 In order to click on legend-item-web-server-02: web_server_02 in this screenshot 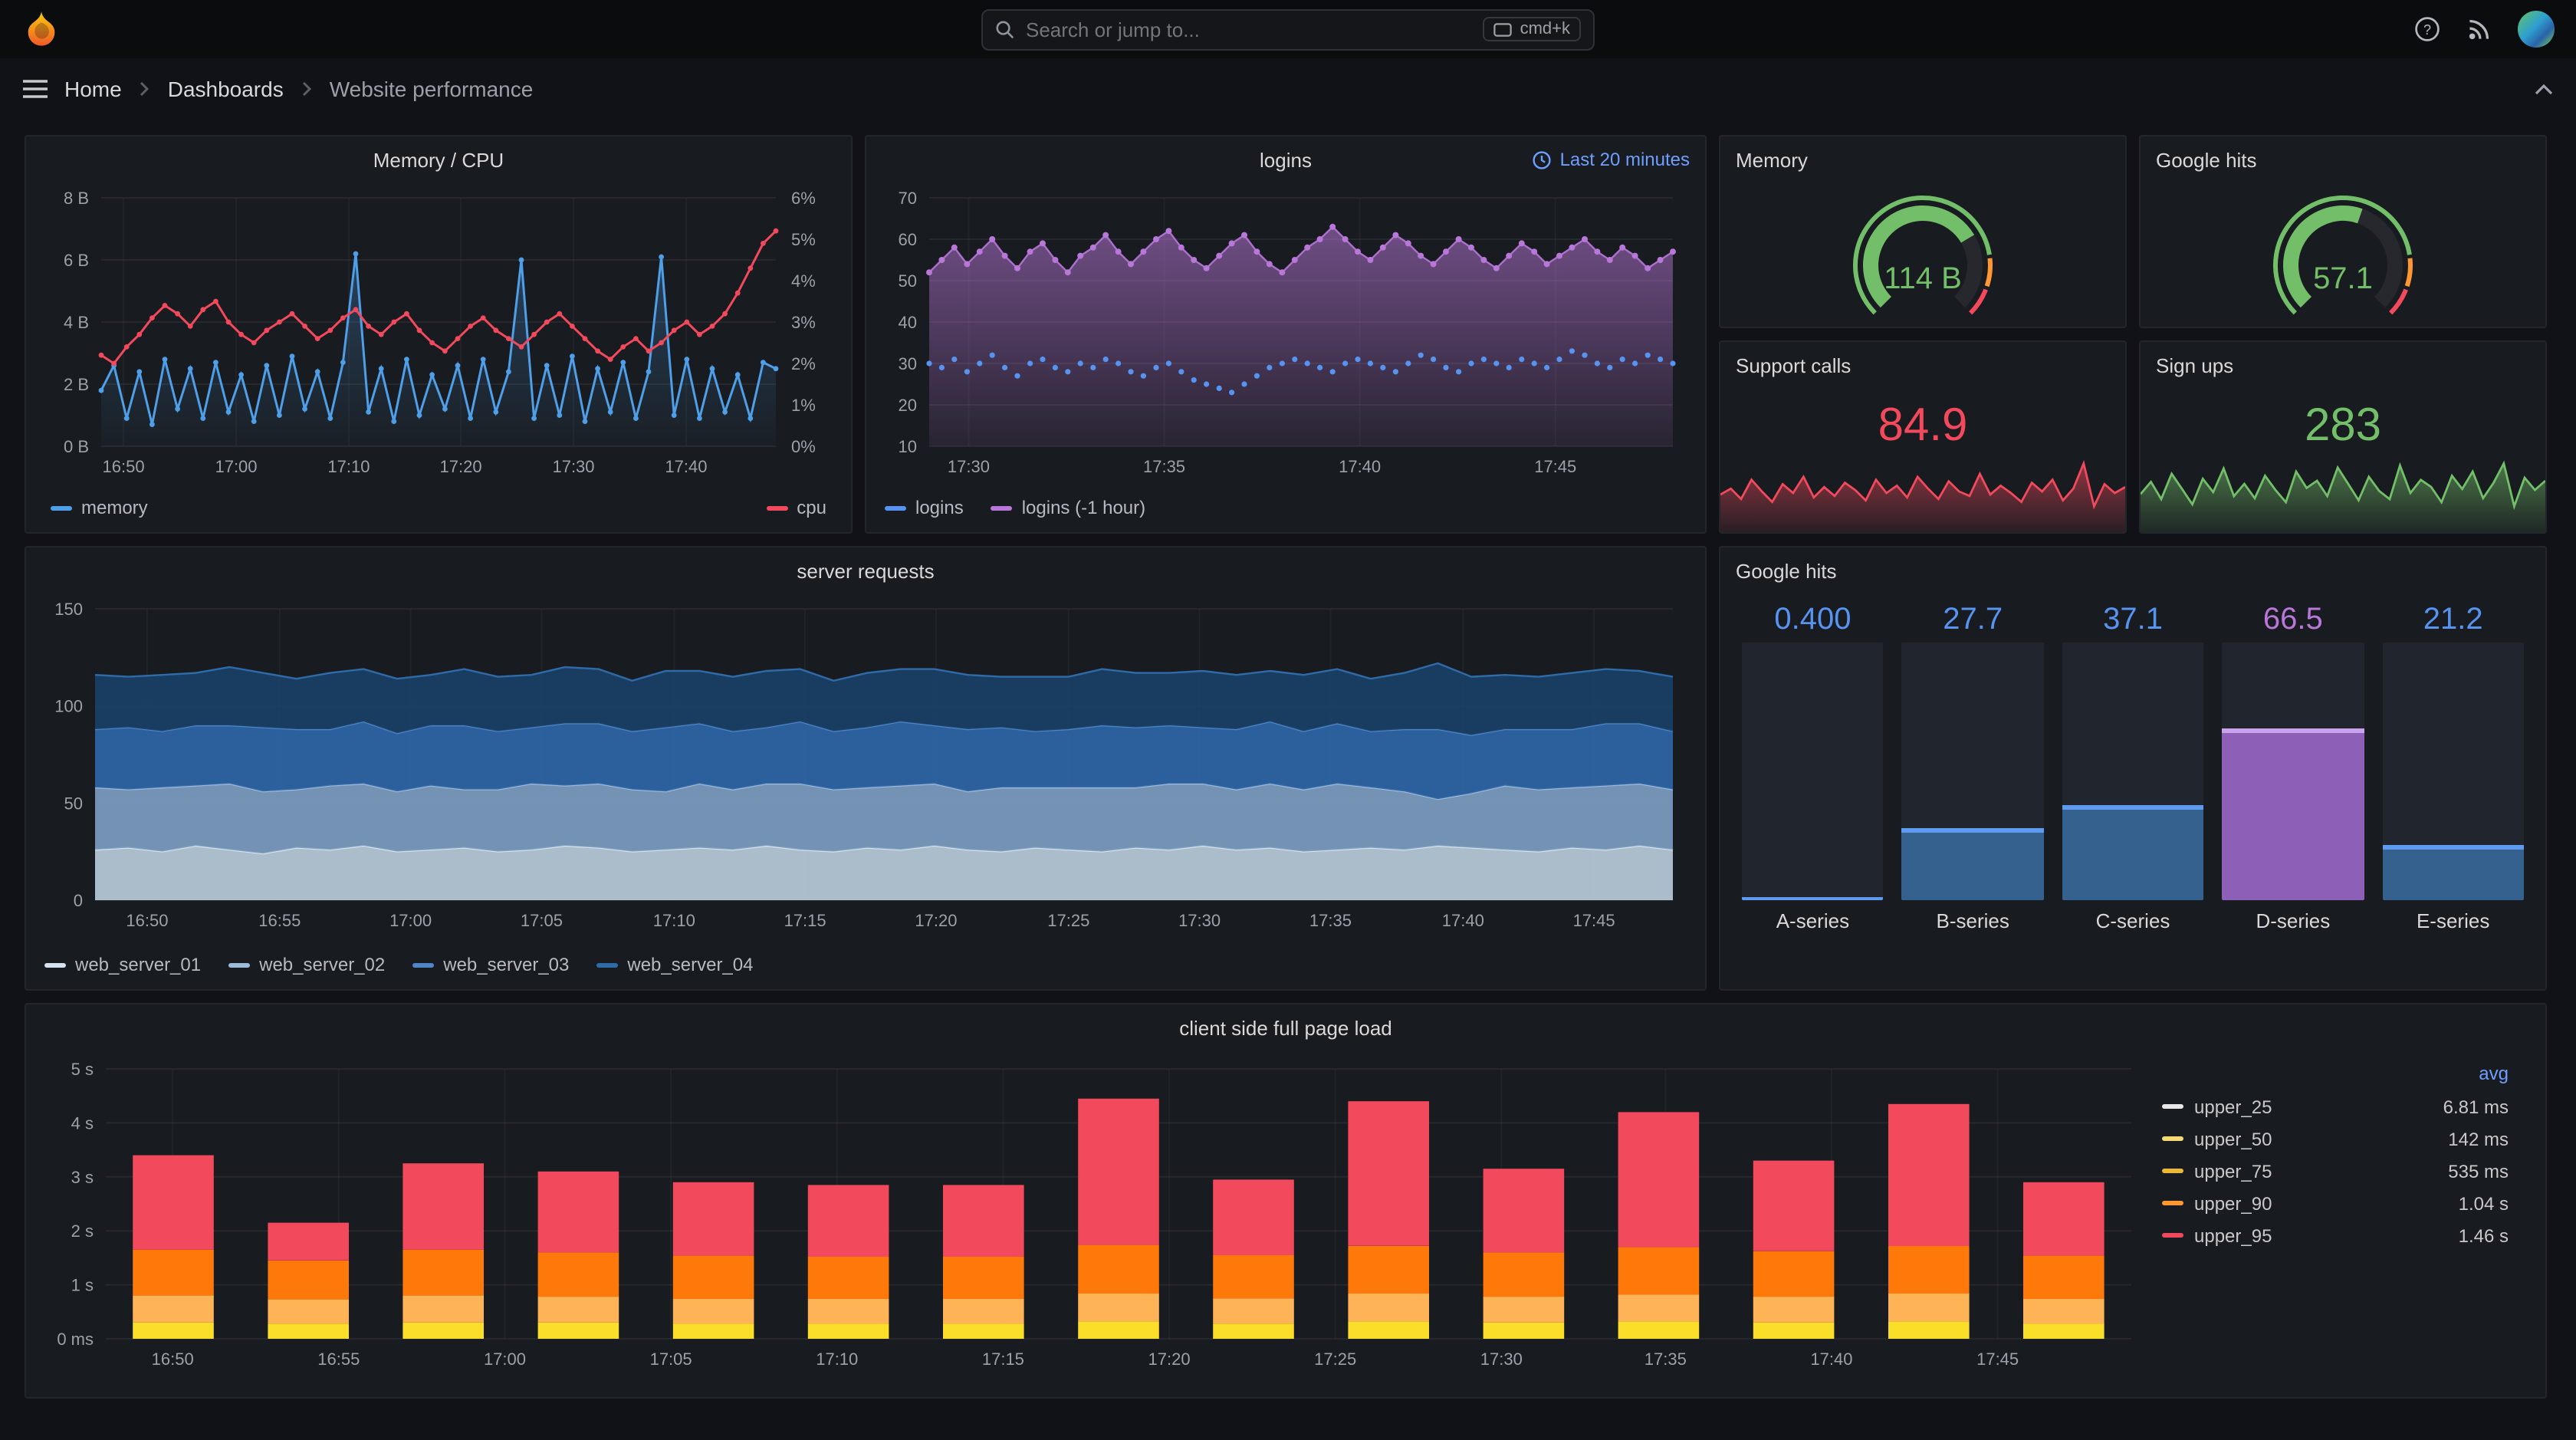, I will do `click(307, 964)`.